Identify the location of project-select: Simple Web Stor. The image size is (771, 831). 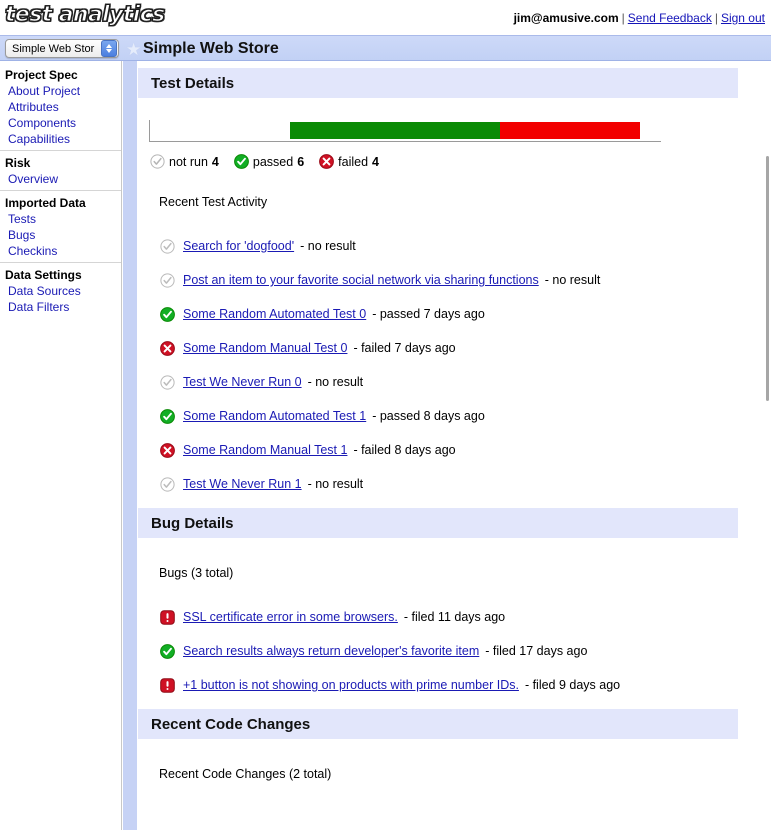
(62, 48).